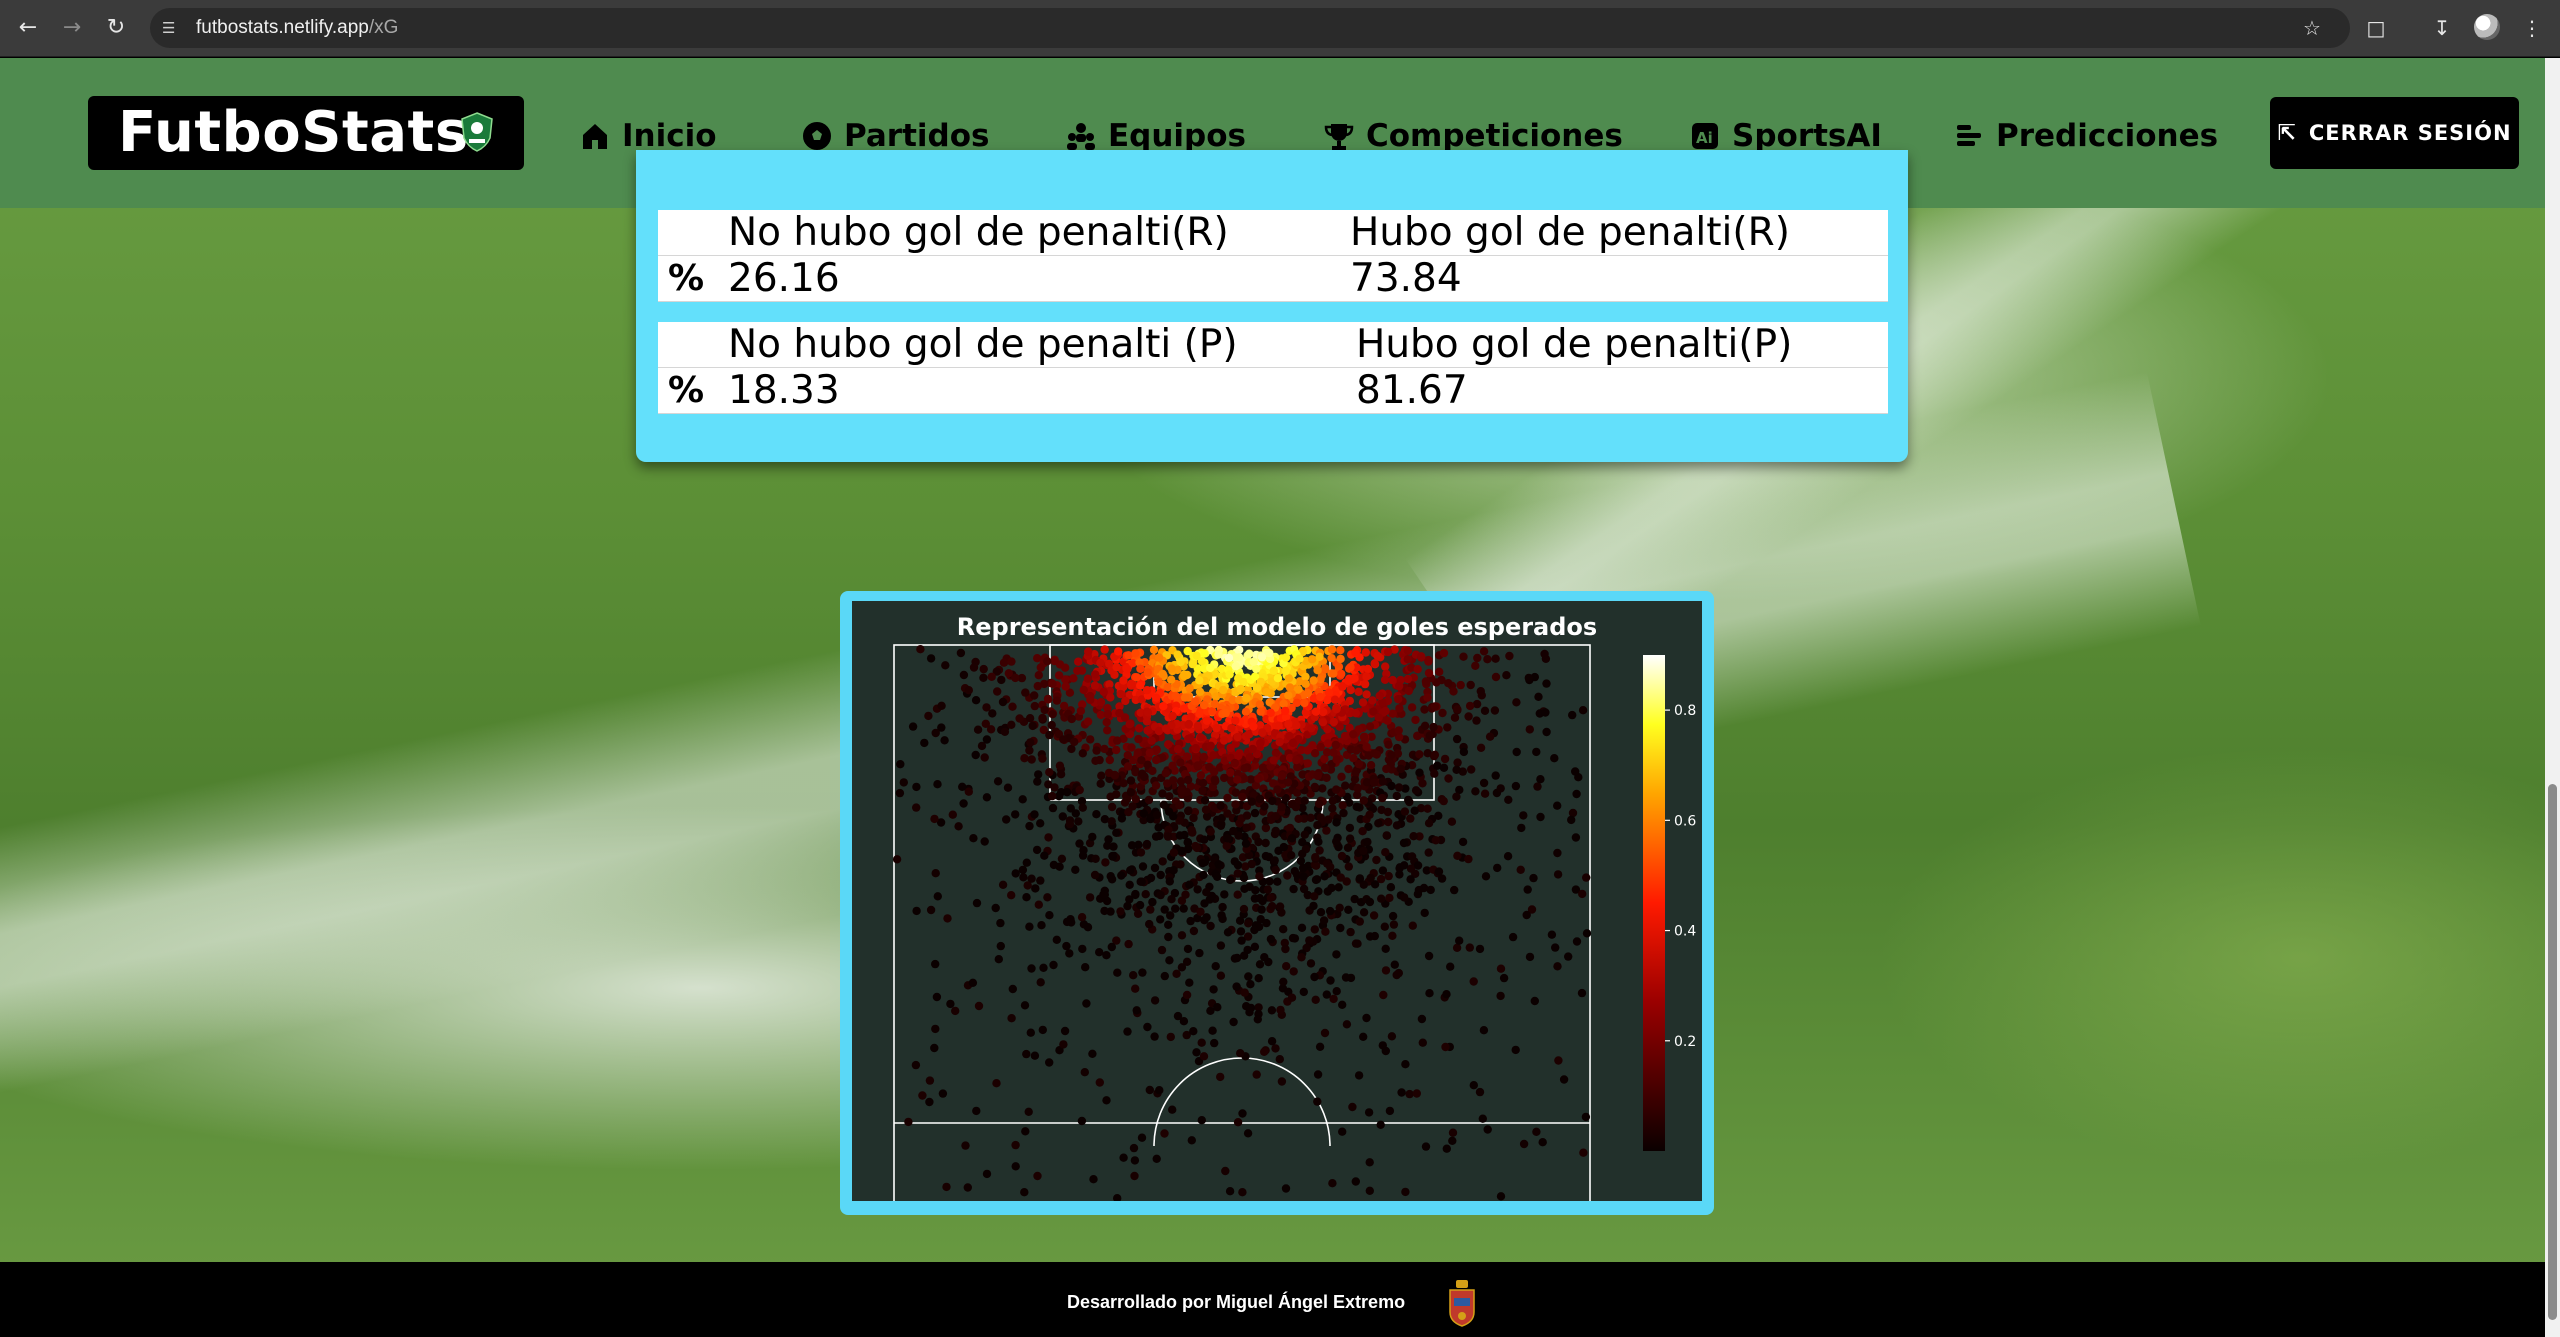  Describe the element at coordinates (306, 133) in the screenshot. I see `logo: FutboStats` at that location.